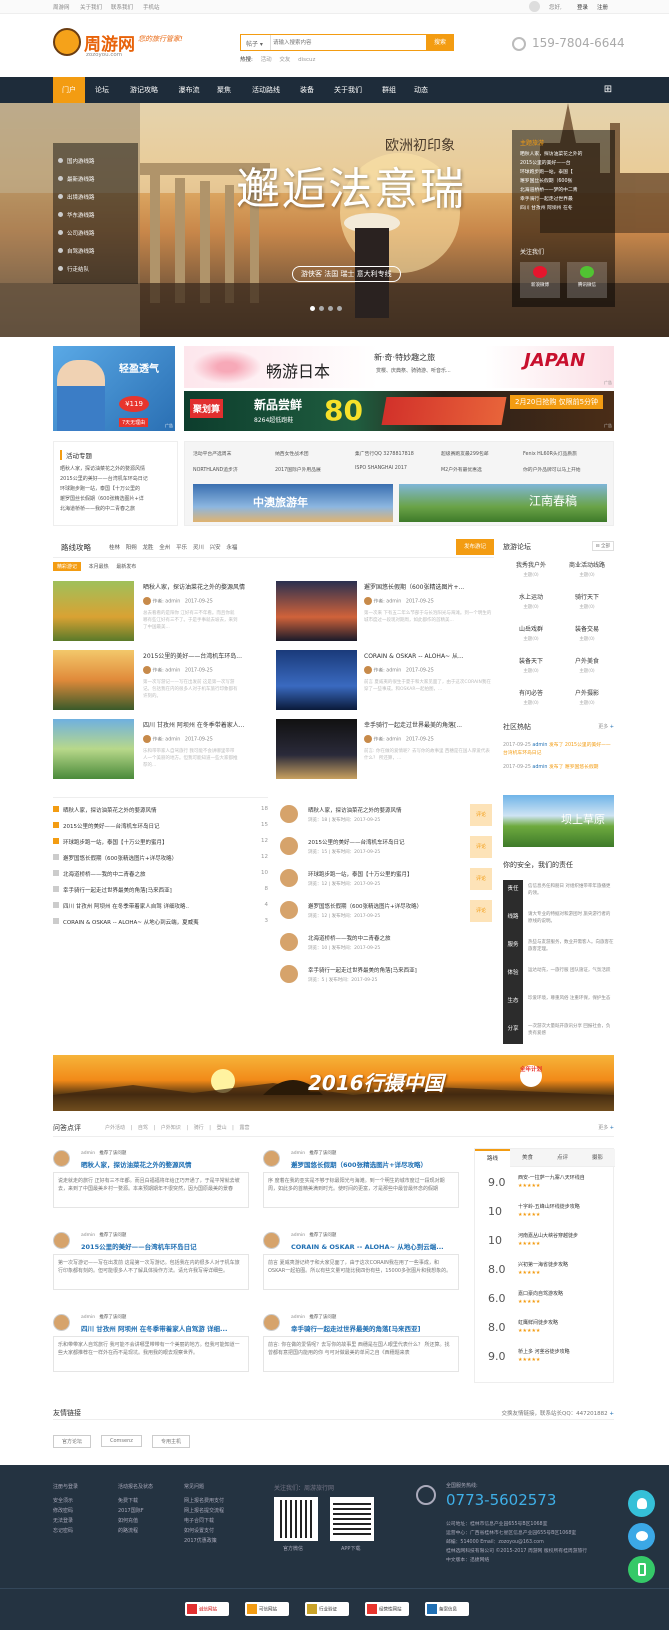 The width and height of the screenshot is (669, 1630). I want to click on rating-item: 10 十字岭-五峰山环线徒步攻略 ★★★★★, so click(549, 1213).